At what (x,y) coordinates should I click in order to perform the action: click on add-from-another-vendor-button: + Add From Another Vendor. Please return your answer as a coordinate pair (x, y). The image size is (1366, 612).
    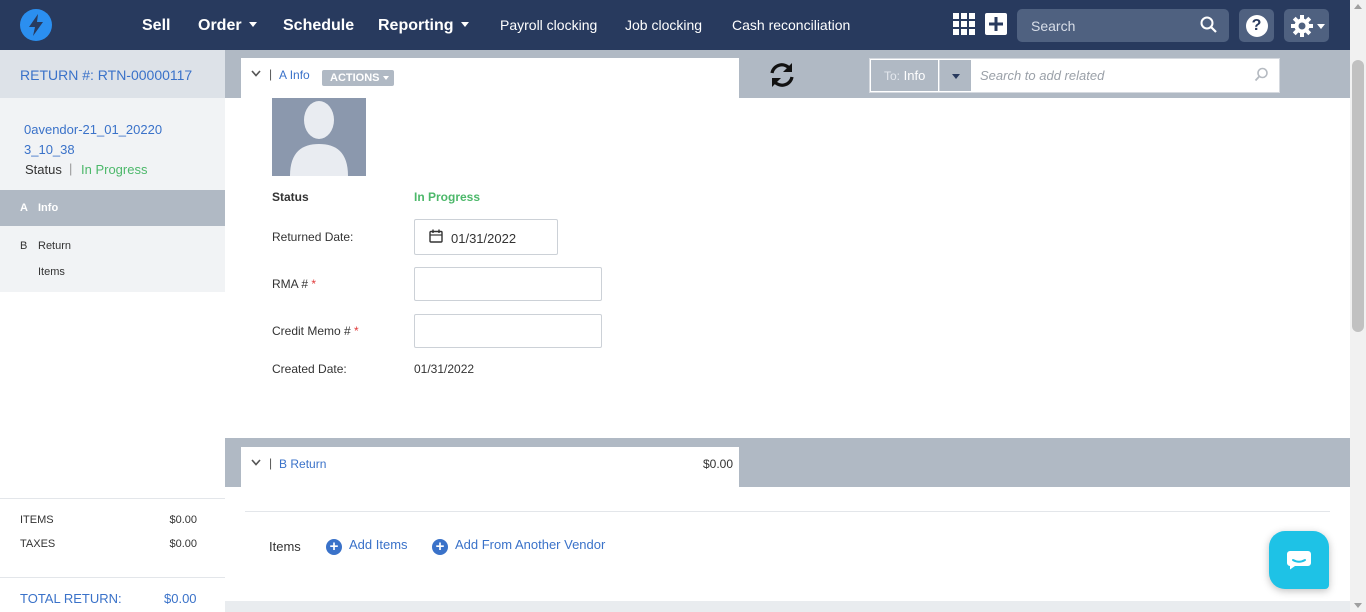
    Looking at the image, I should click on (518, 546).